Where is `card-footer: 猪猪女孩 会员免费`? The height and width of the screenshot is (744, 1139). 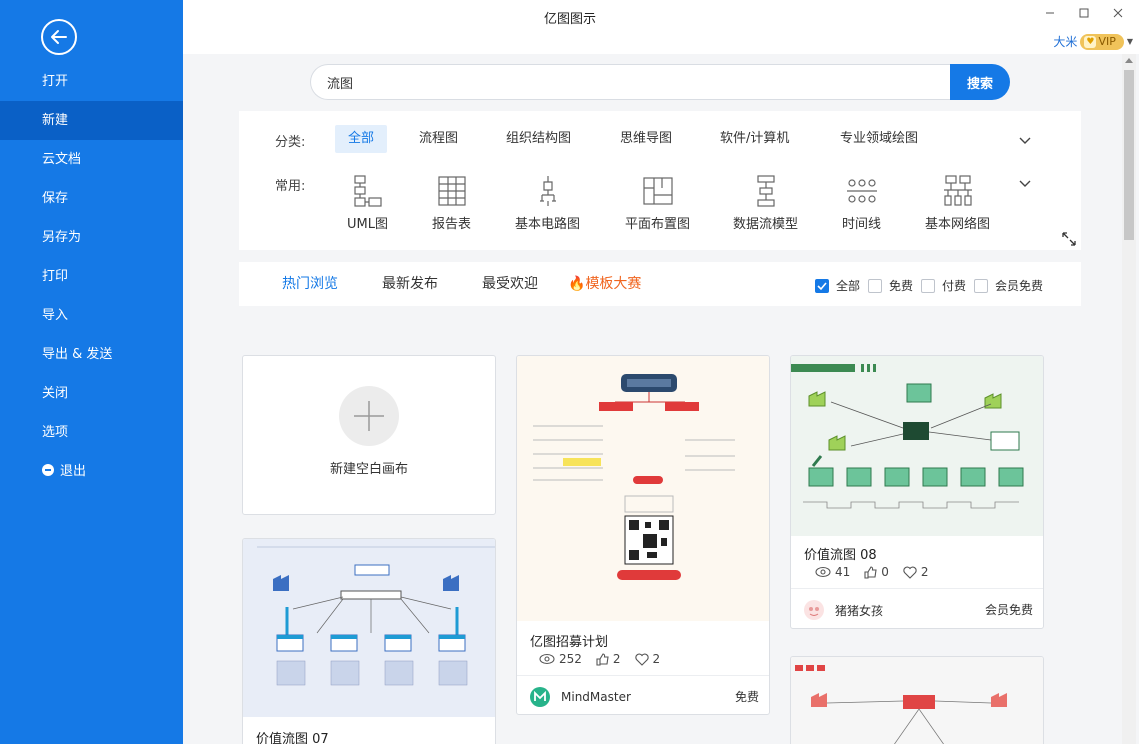
card-footer: 猪猪女孩 会员免费 is located at coordinates (917, 608).